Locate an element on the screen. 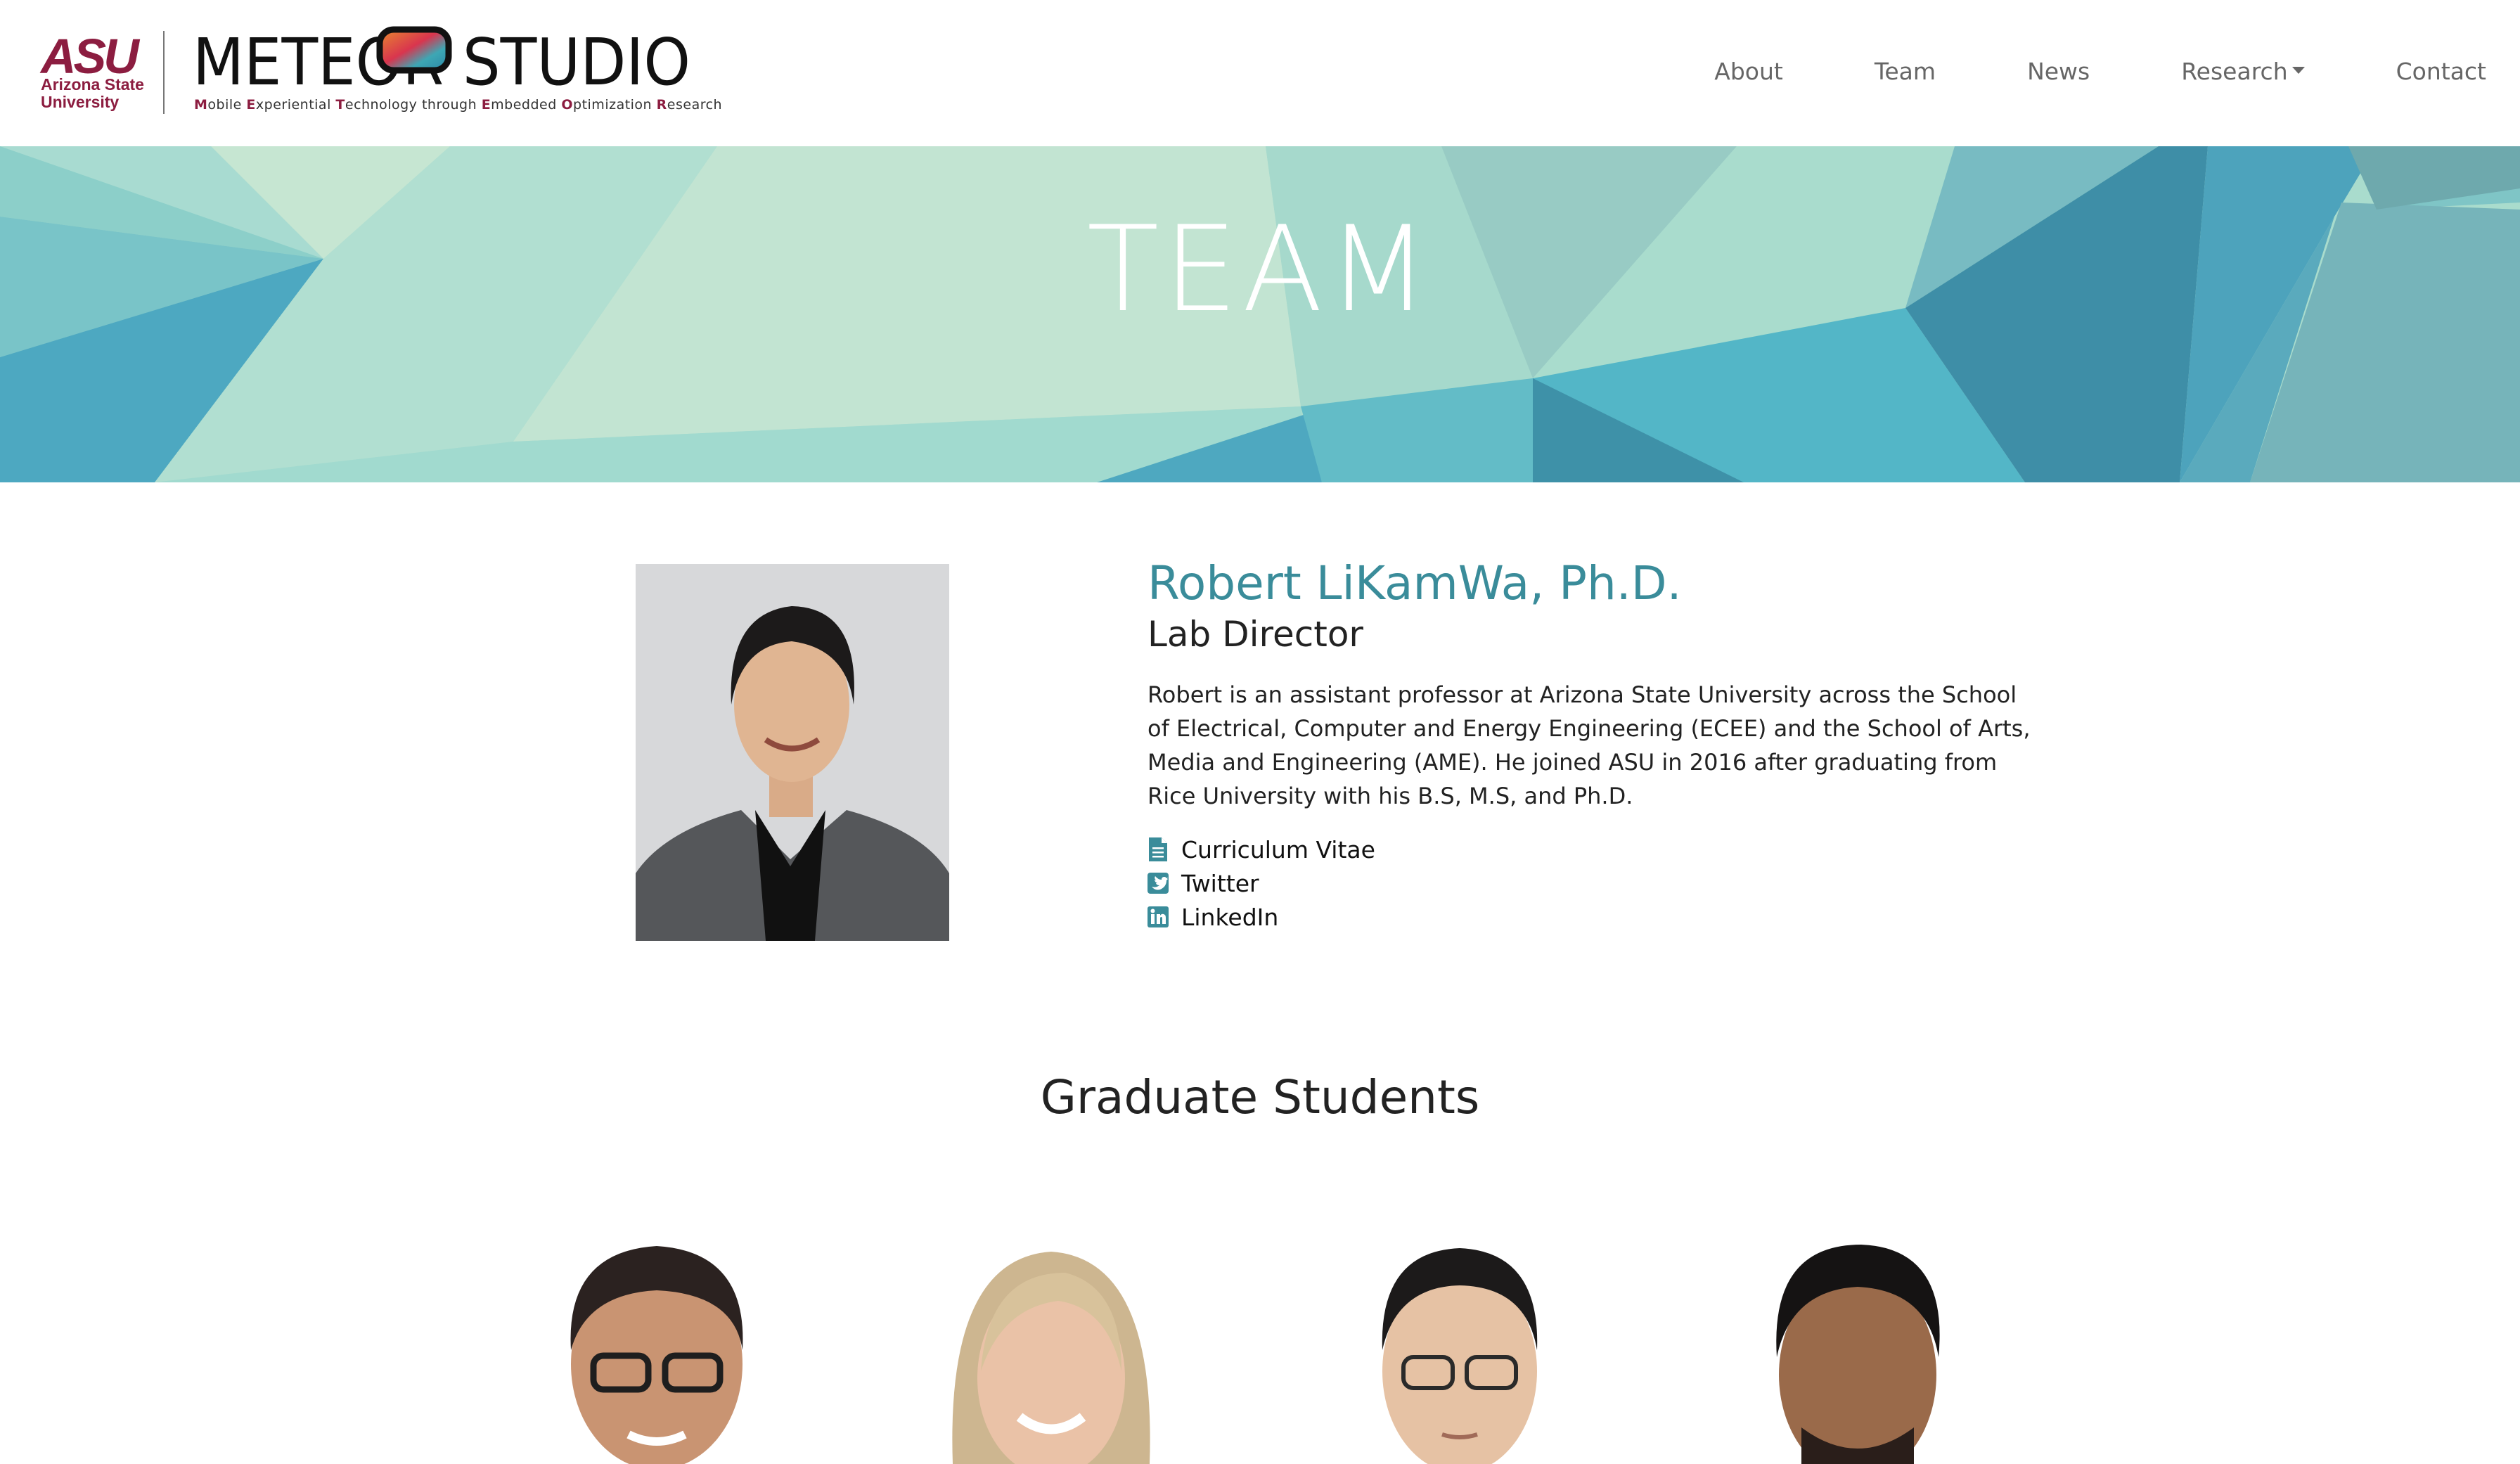  nav-team: Team is located at coordinates (1906, 72).